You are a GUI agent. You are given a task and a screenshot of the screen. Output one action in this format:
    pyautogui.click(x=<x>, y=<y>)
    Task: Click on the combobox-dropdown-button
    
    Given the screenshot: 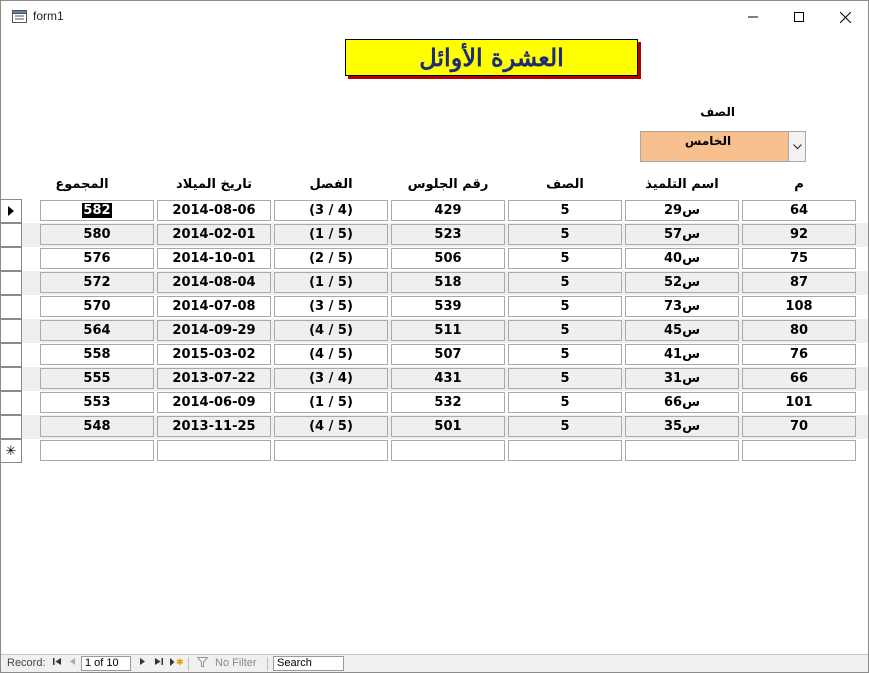 What is the action you would take?
    pyautogui.click(x=796, y=146)
    